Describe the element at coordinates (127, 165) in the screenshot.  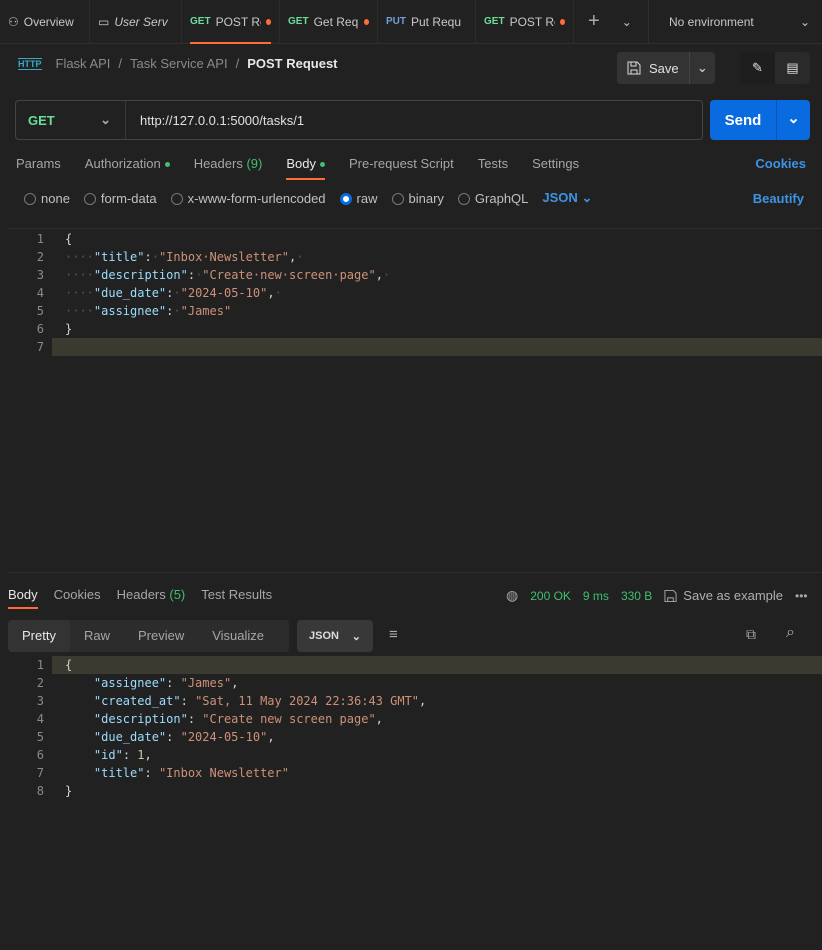
I see `tab-authorization: Authorization` at that location.